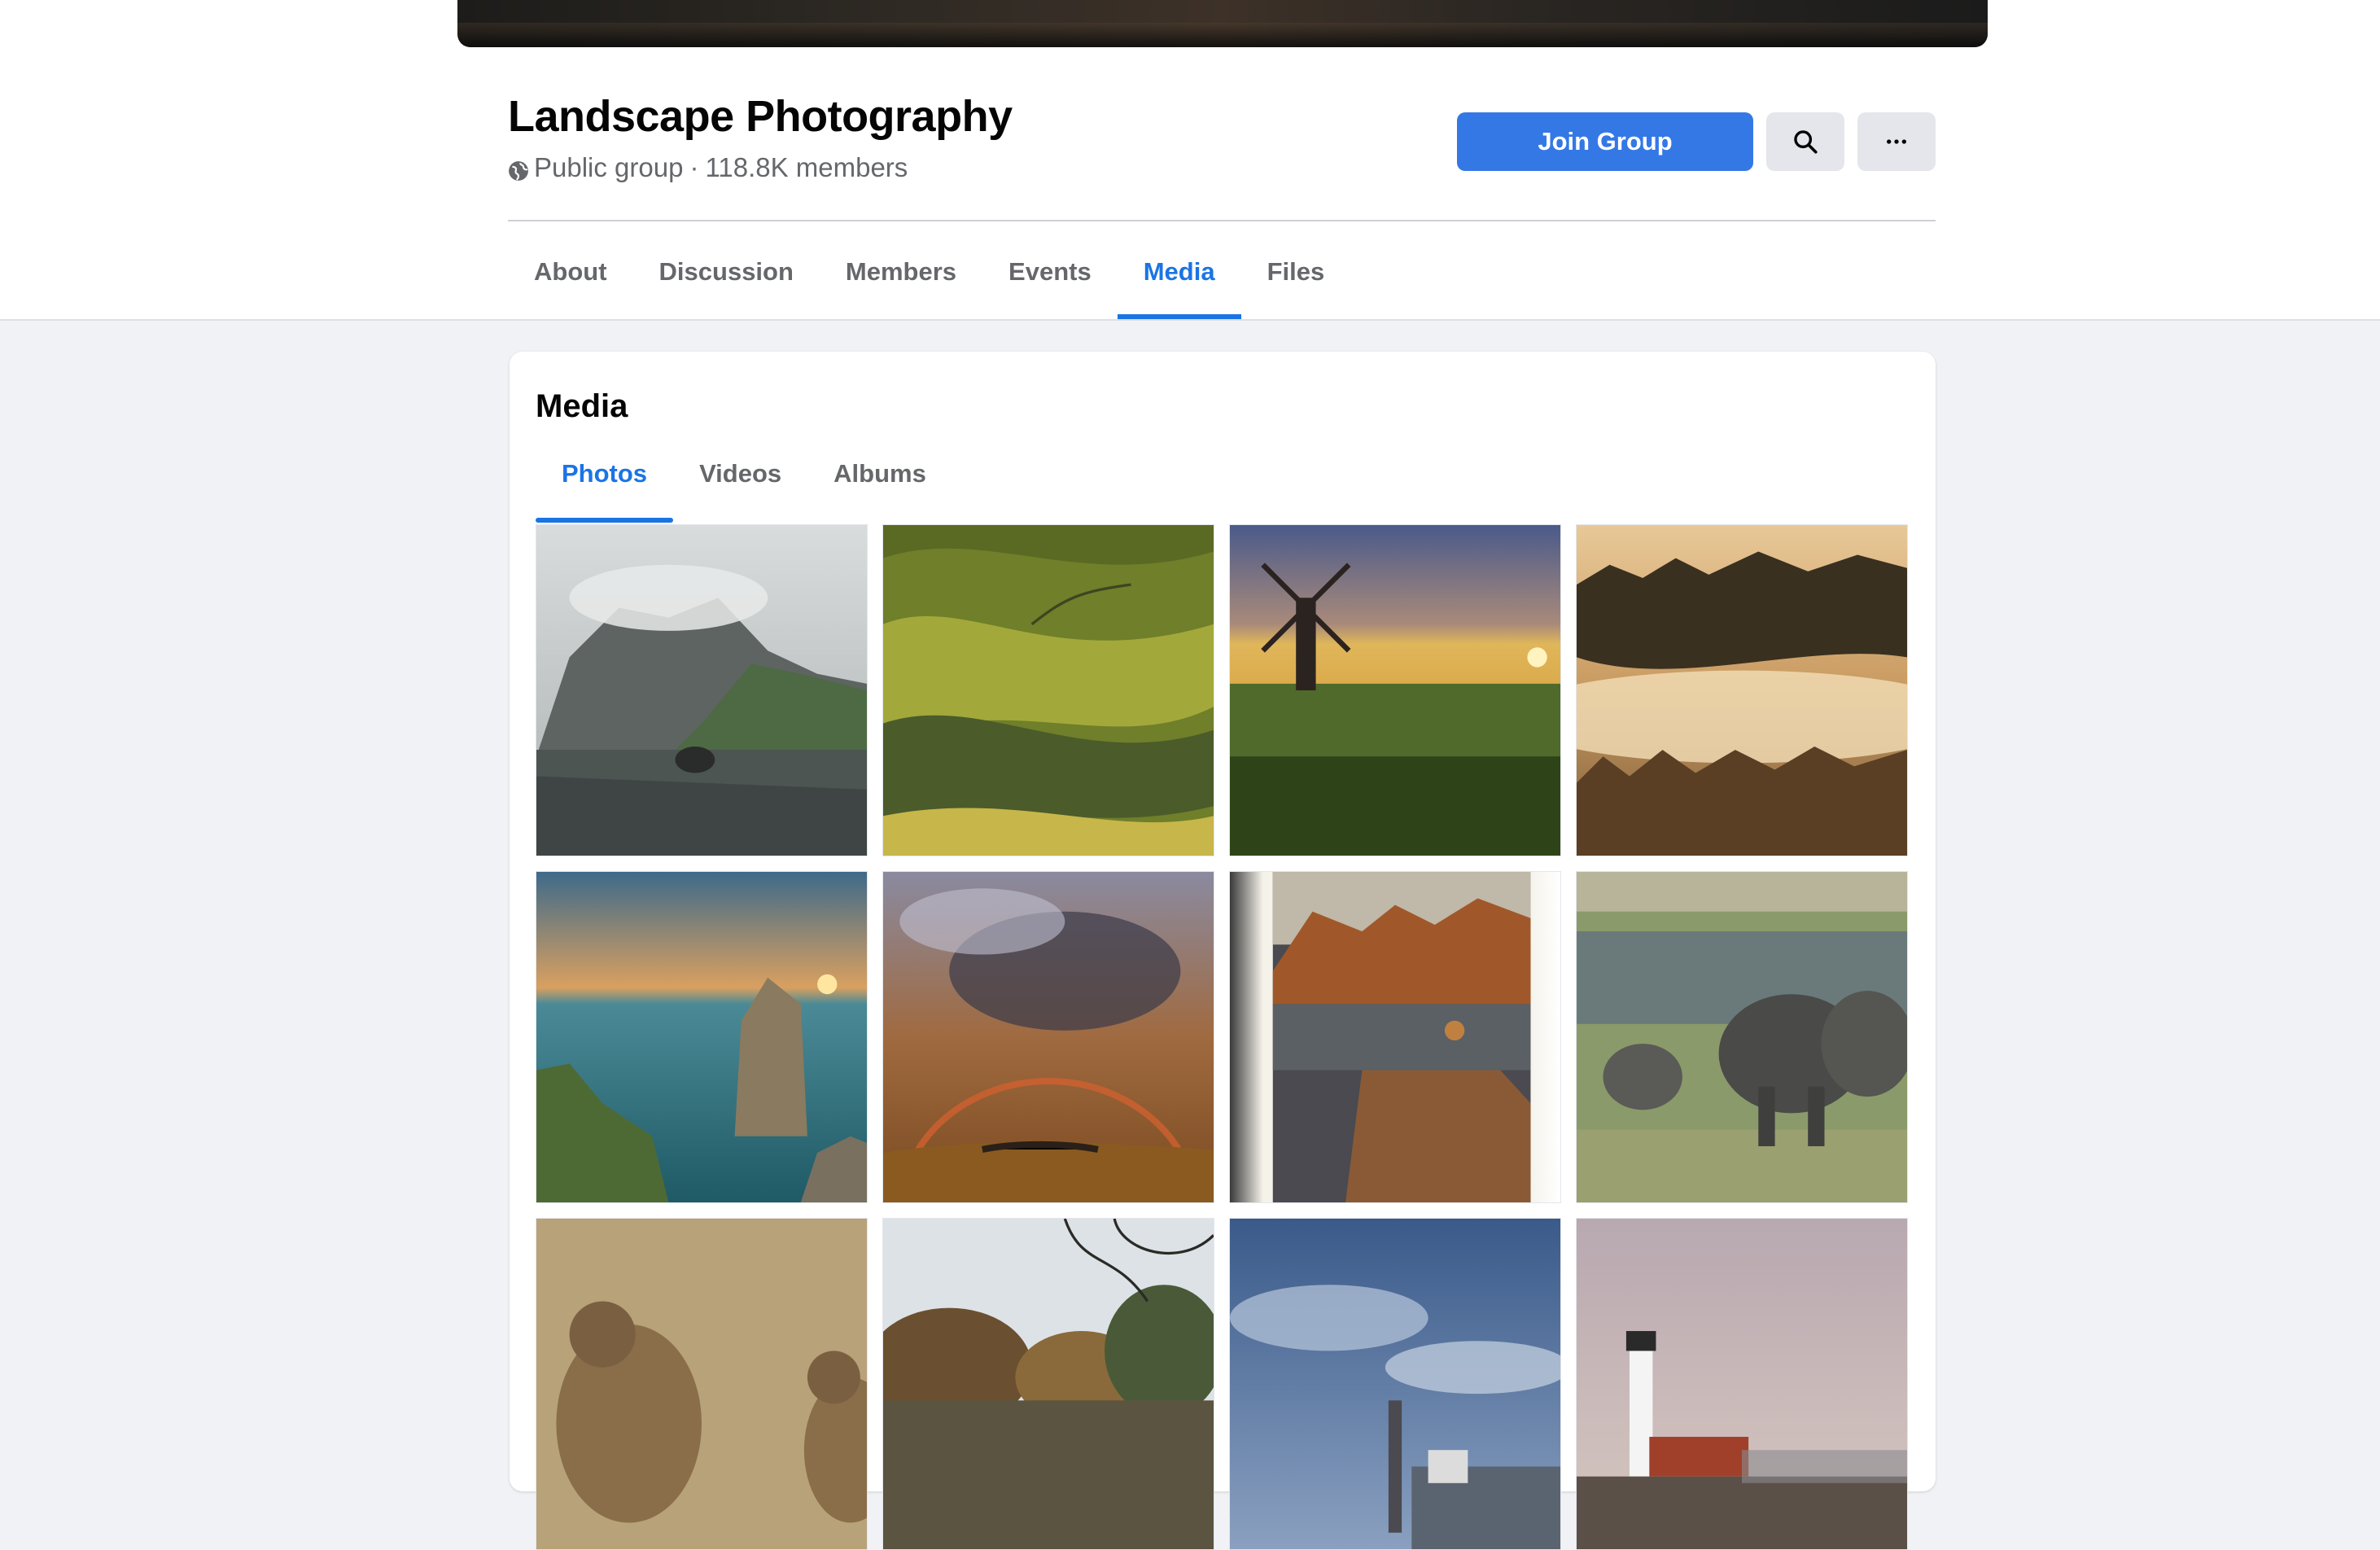 The height and width of the screenshot is (1550, 2380). Describe the element at coordinates (761, 116) in the screenshot. I see `group-title: Landscape Photography` at that location.